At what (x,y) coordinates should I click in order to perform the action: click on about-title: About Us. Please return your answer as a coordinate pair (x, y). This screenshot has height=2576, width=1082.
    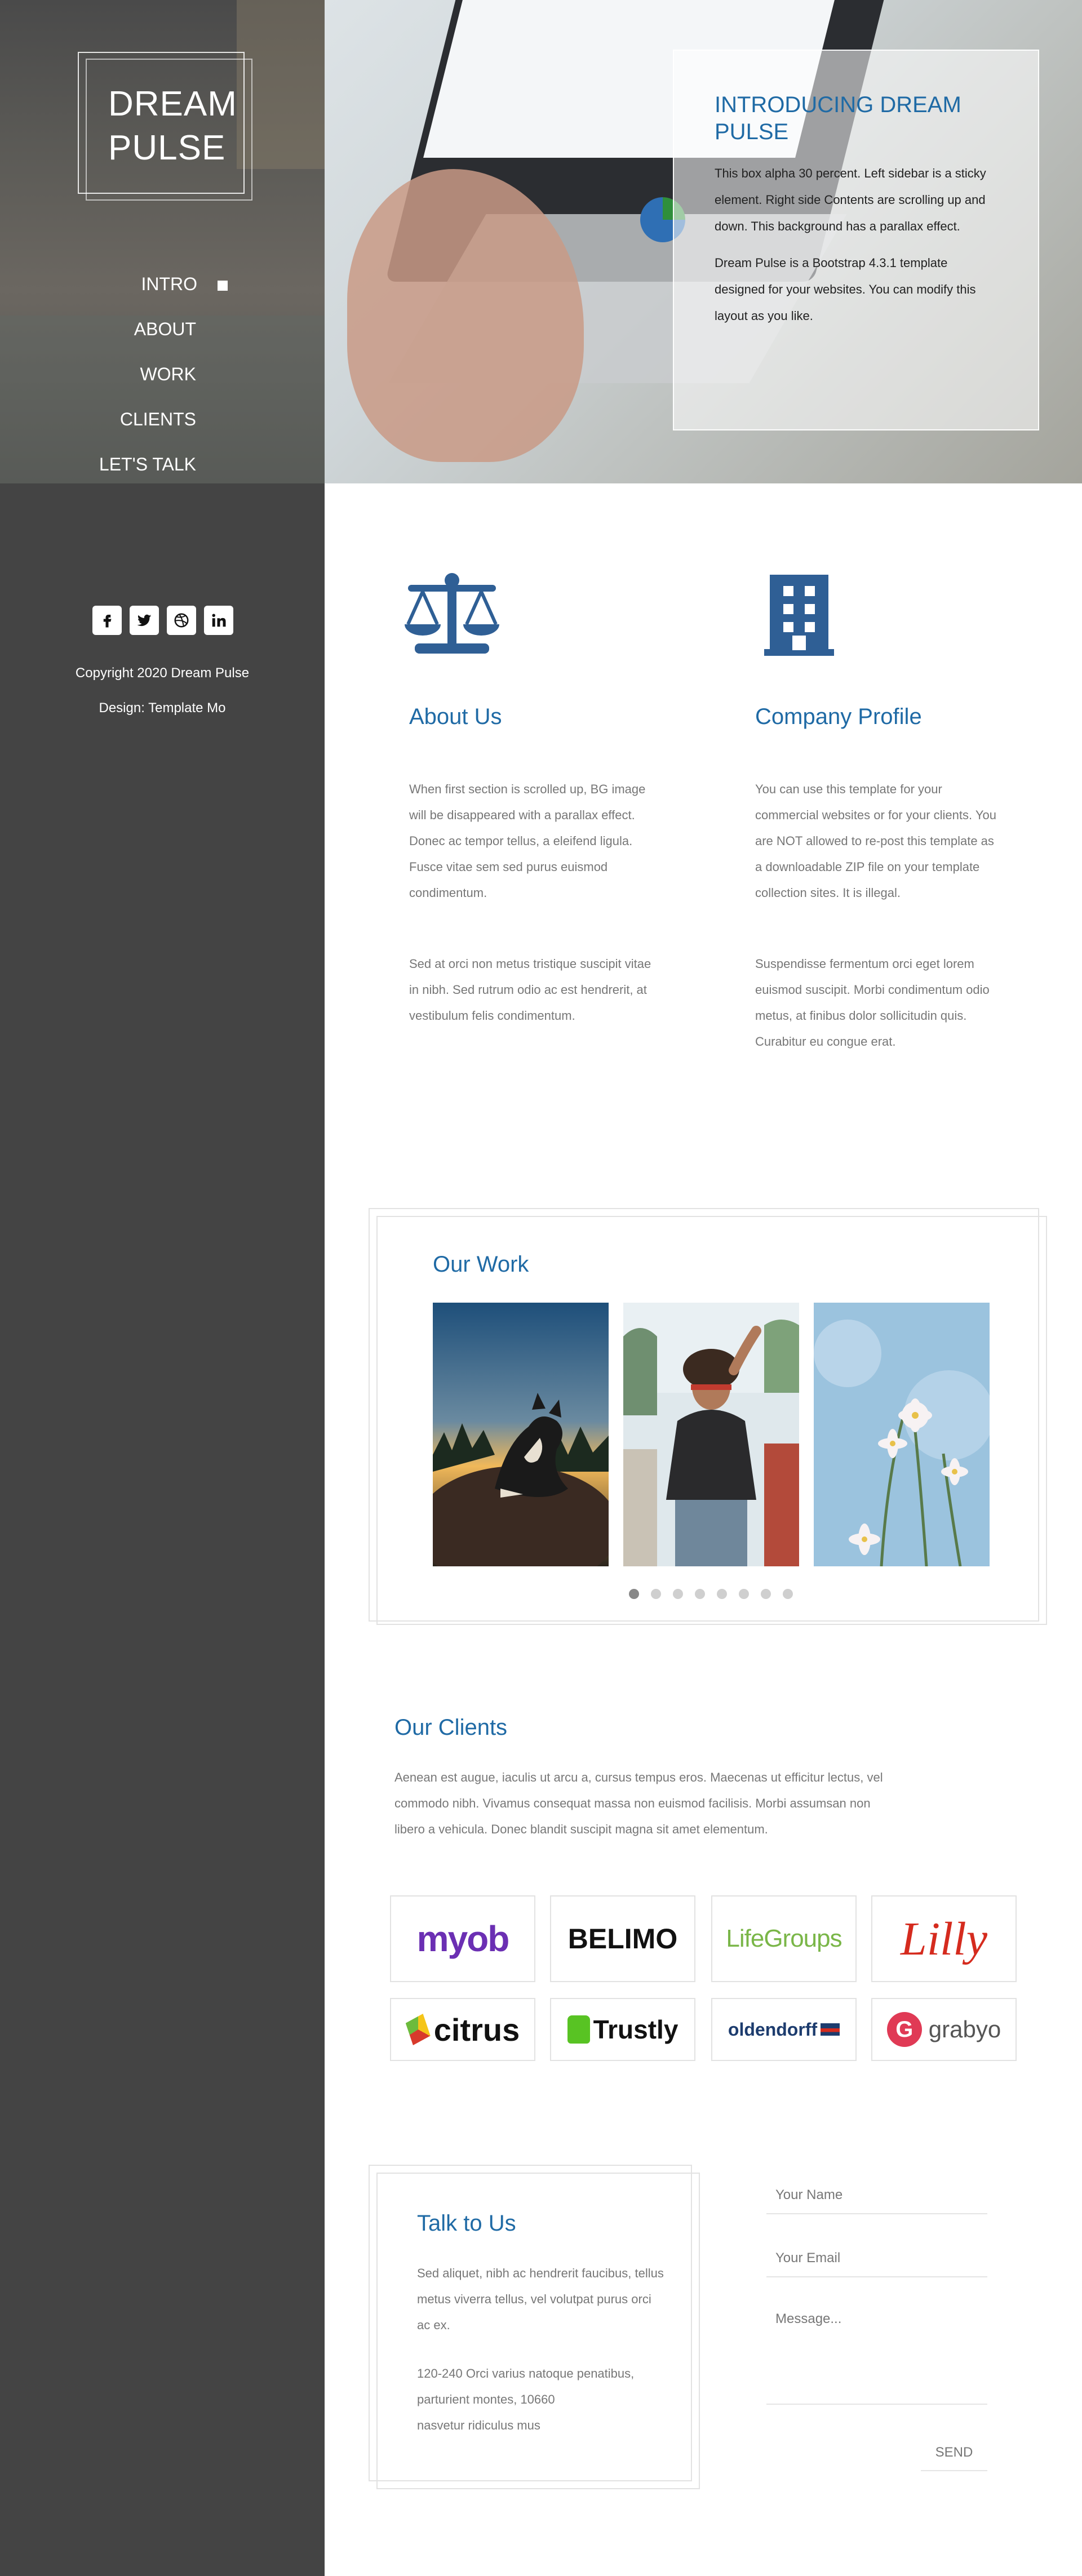
    Looking at the image, I should click on (456, 716).